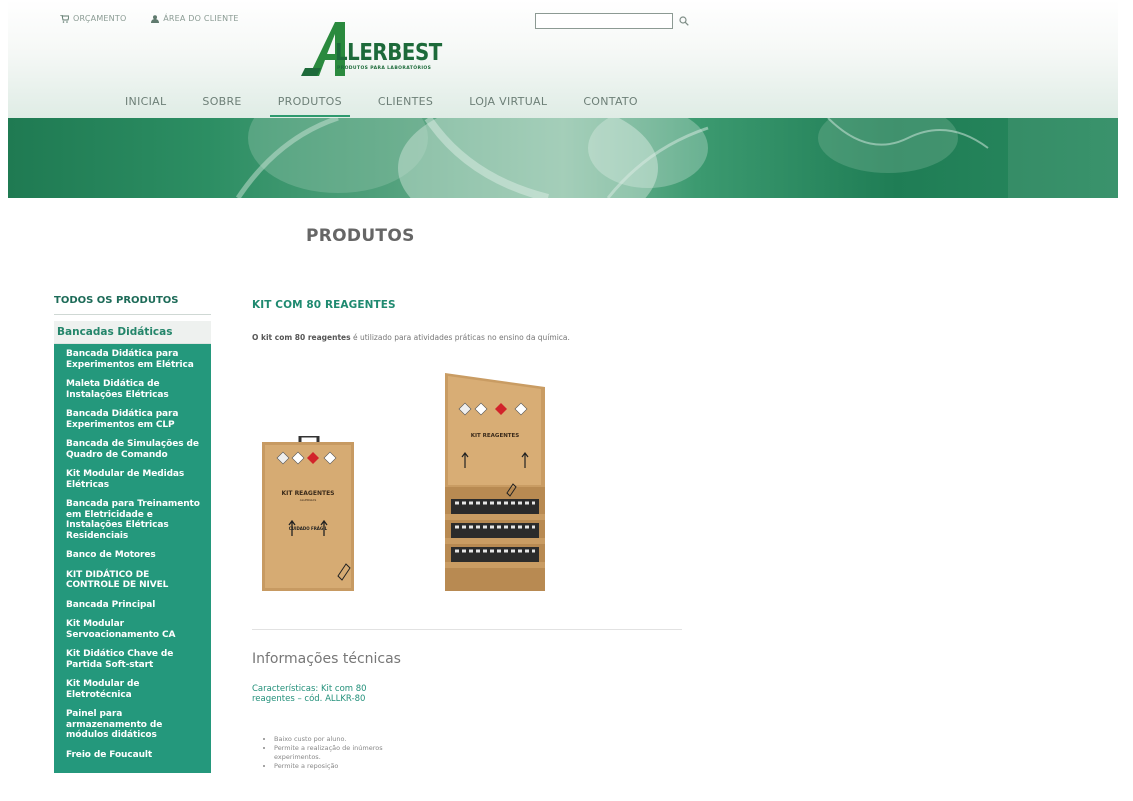  What do you see at coordinates (132, 659) in the screenshot?
I see `sidebar-item: Kit Didático Chave de Partida Soft-start` at bounding box center [132, 659].